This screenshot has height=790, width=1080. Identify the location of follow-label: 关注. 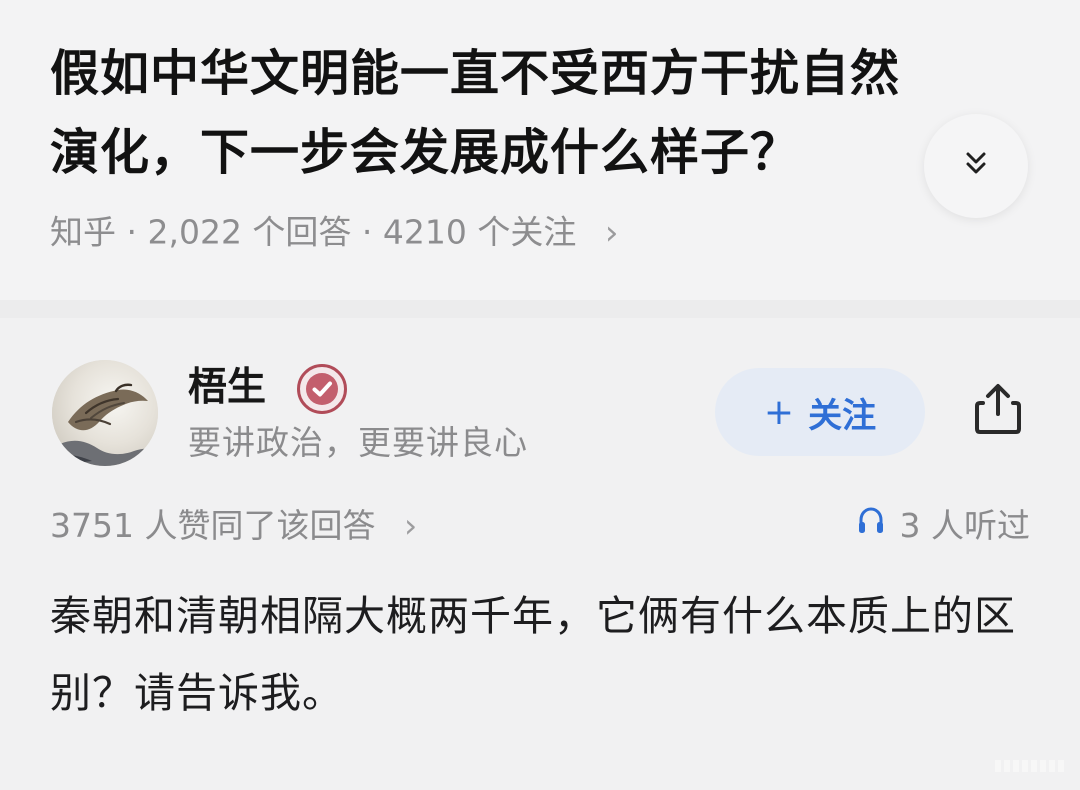
(842, 415).